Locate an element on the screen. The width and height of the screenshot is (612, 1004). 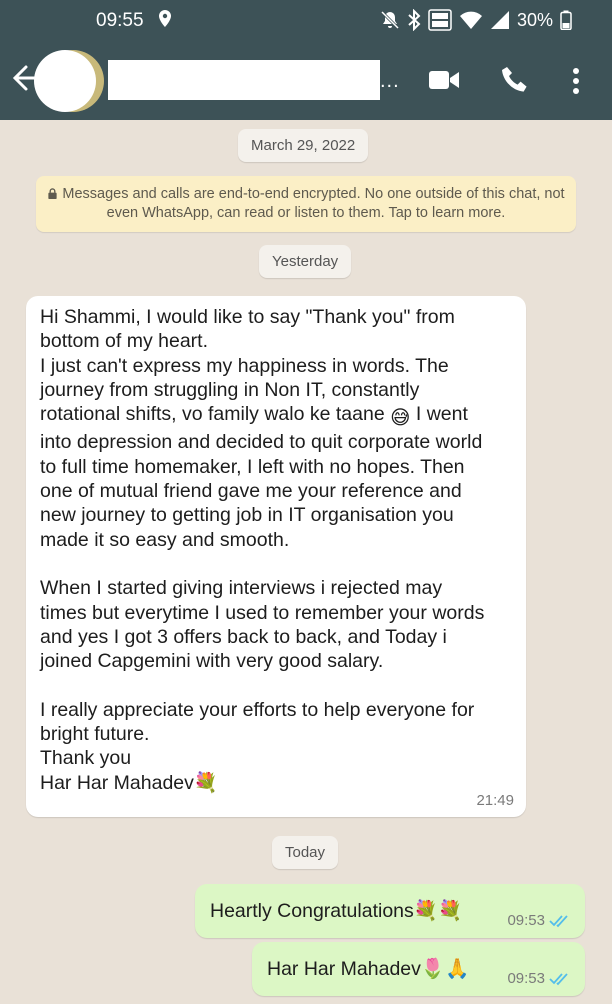
more-menu-icon is located at coordinates (576, 81).